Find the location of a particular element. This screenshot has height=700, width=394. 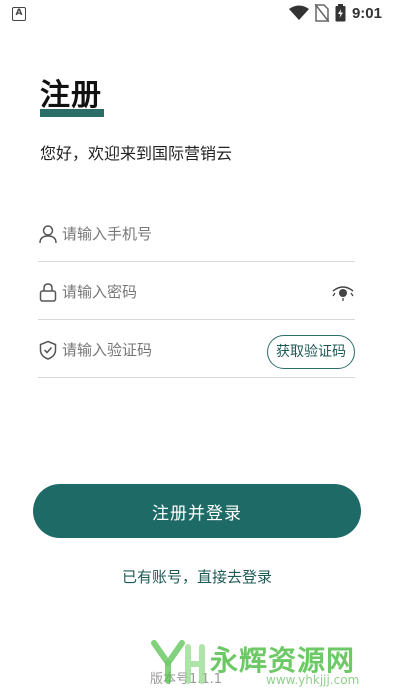

watermark: 永辉资源网 www.yhkjjj.com is located at coordinates (254, 662).